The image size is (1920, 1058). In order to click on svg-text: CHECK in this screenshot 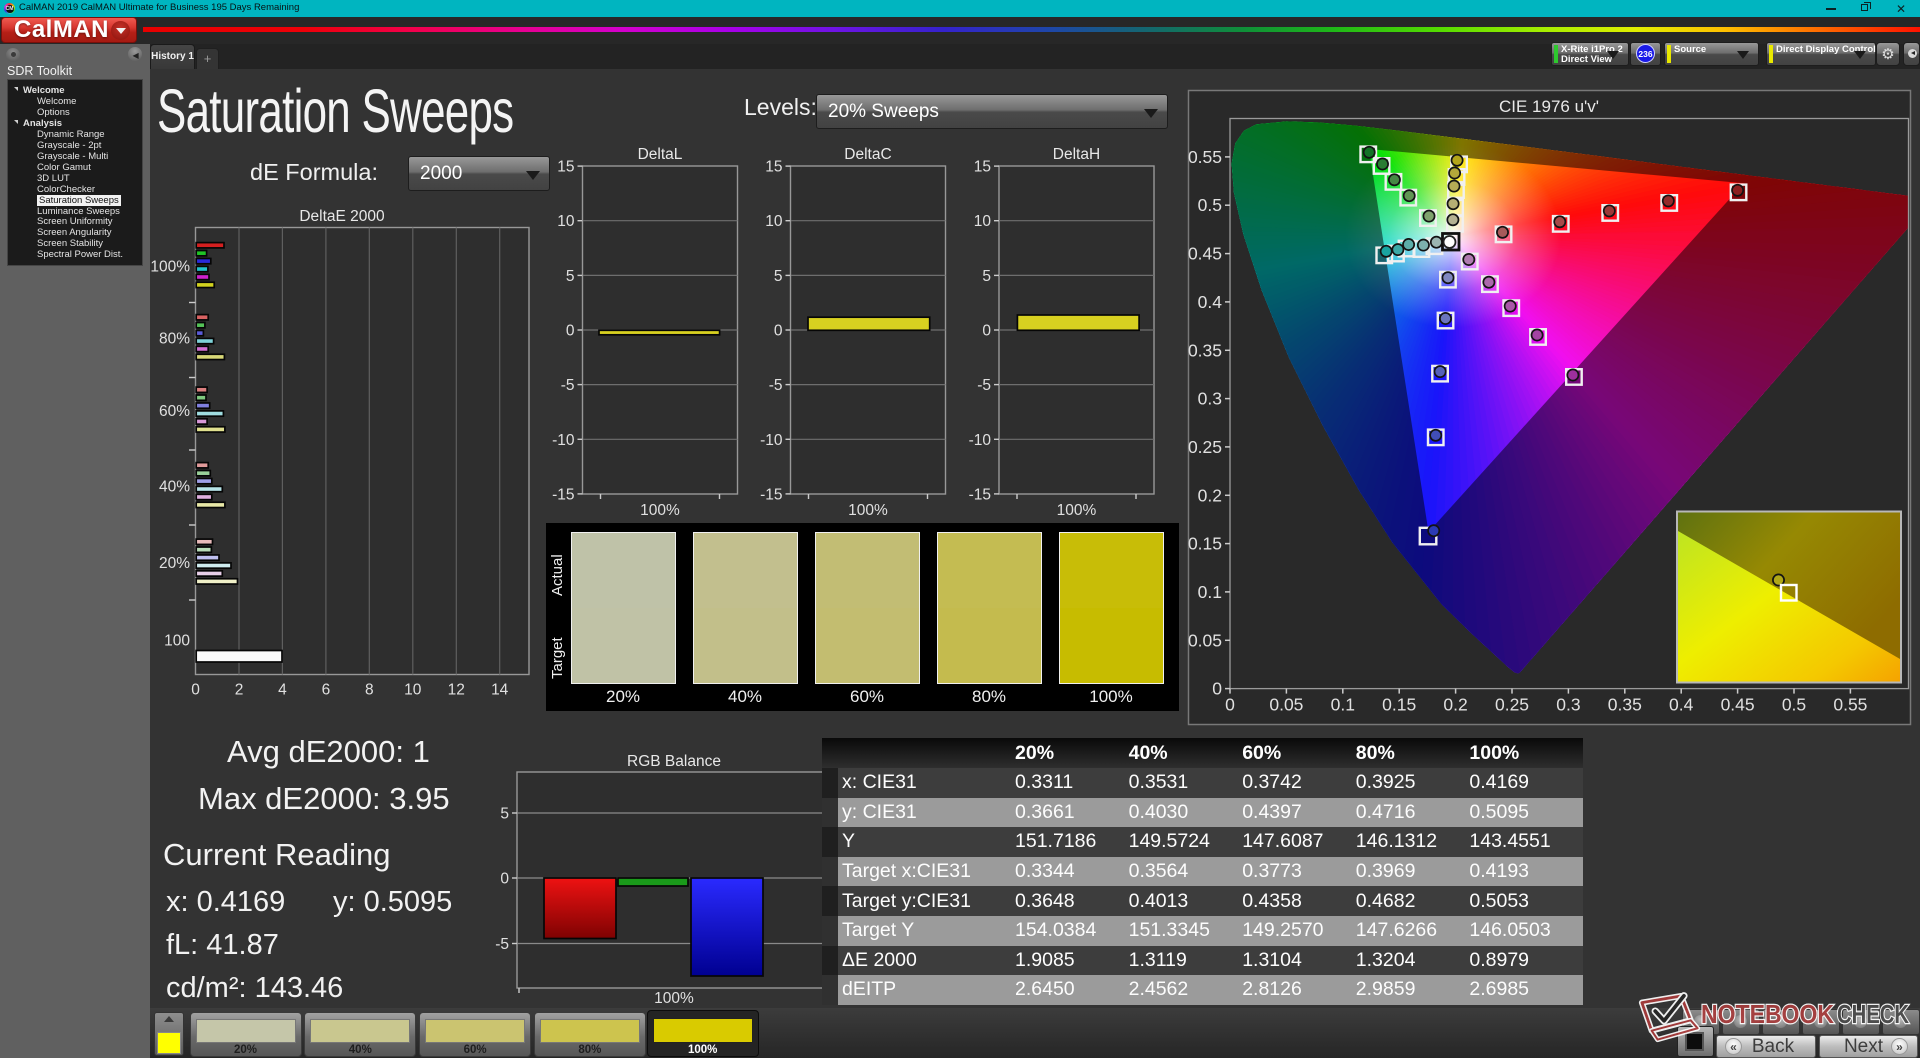, I will do `click(1873, 1015)`.